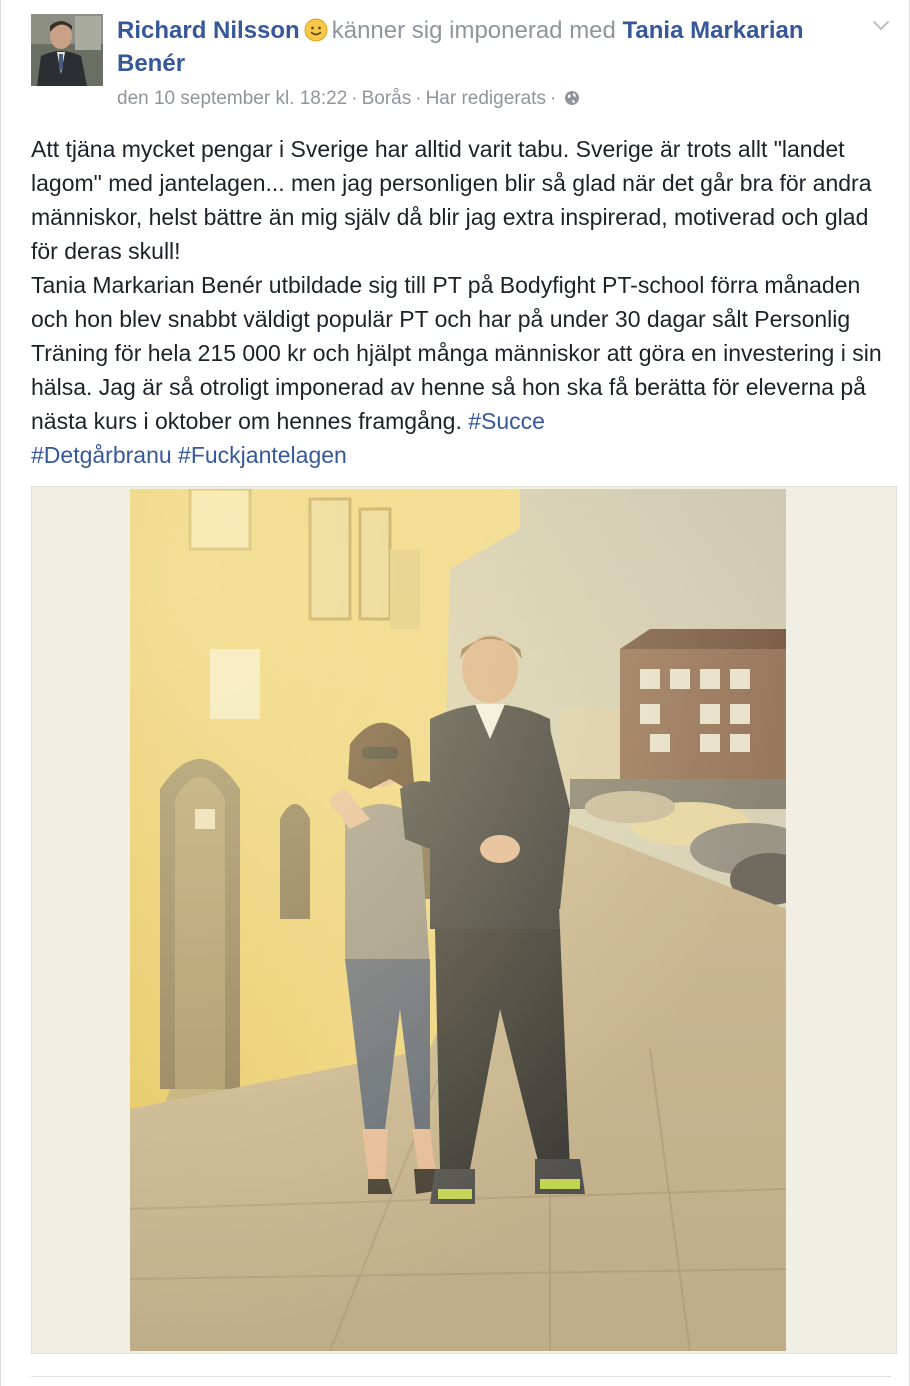  I want to click on post-divider, so click(461, 1376).